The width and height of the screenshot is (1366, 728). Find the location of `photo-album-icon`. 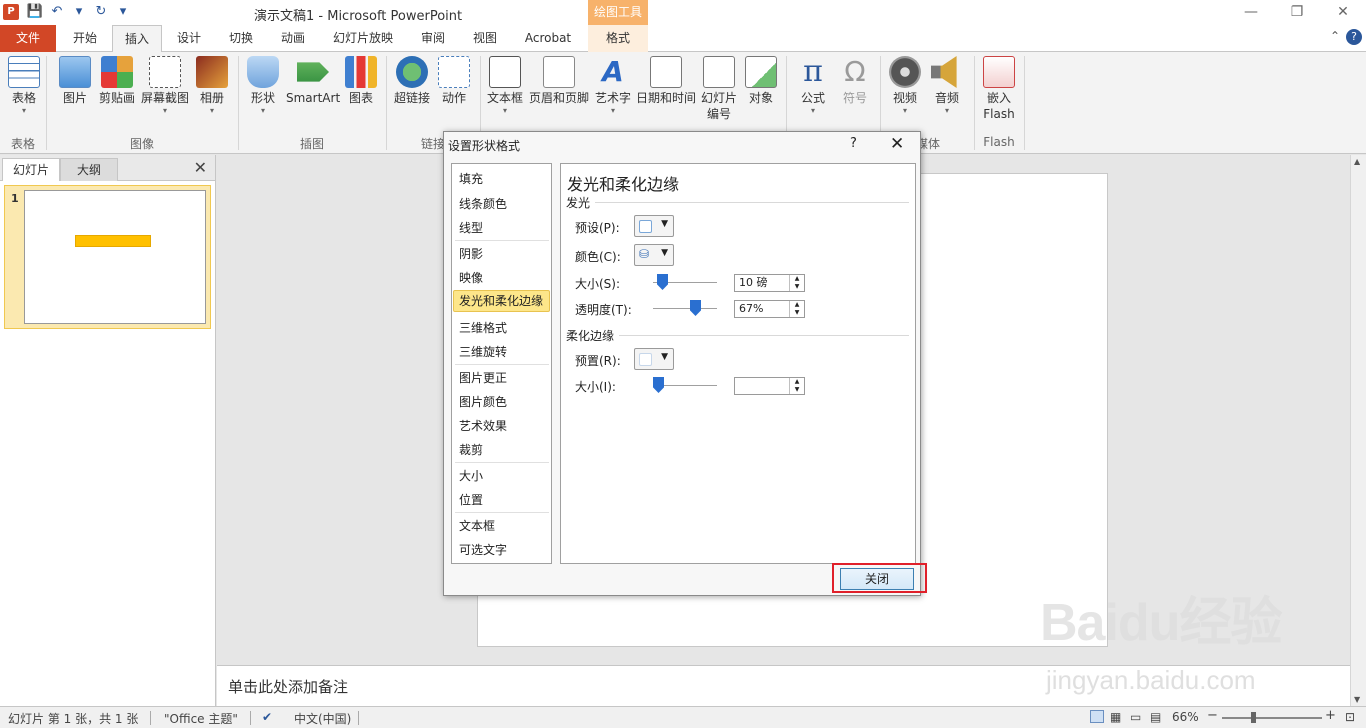

photo-album-icon is located at coordinates (212, 72).